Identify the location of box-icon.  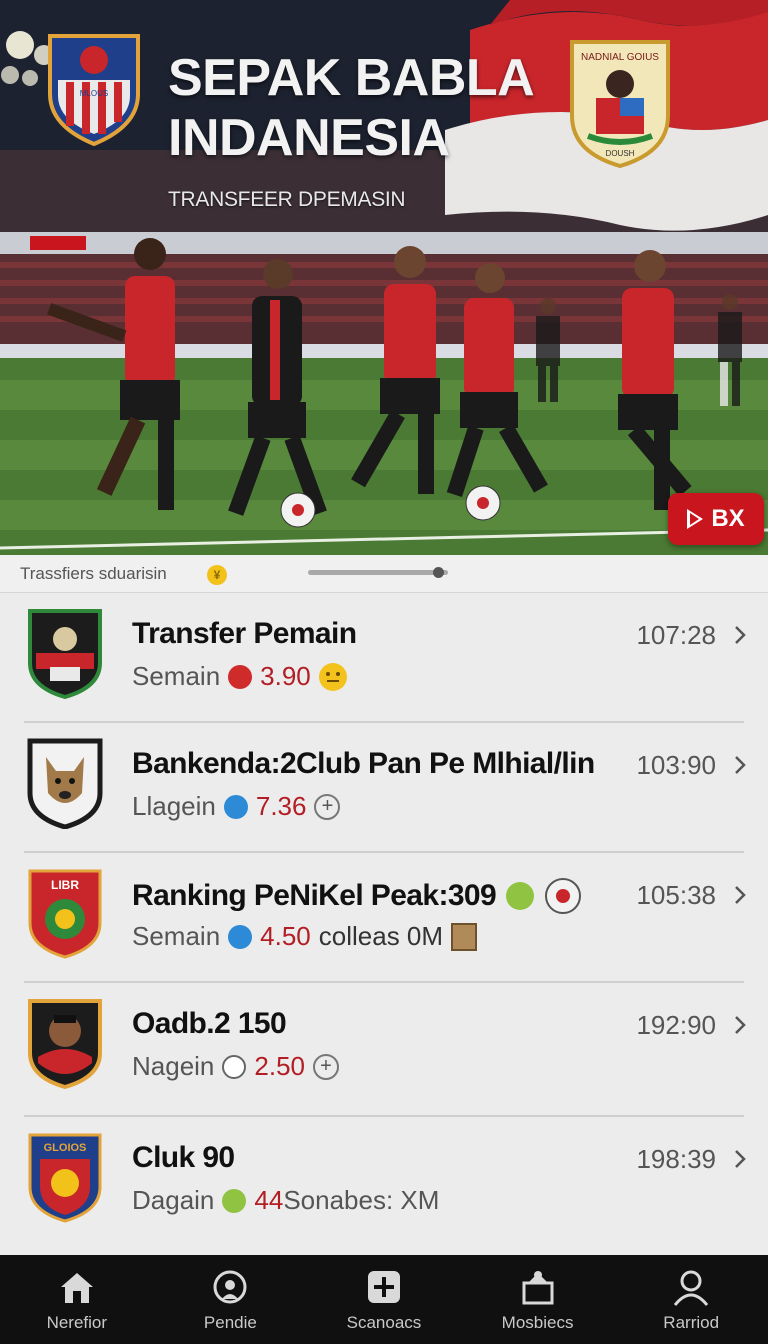
(464, 936).